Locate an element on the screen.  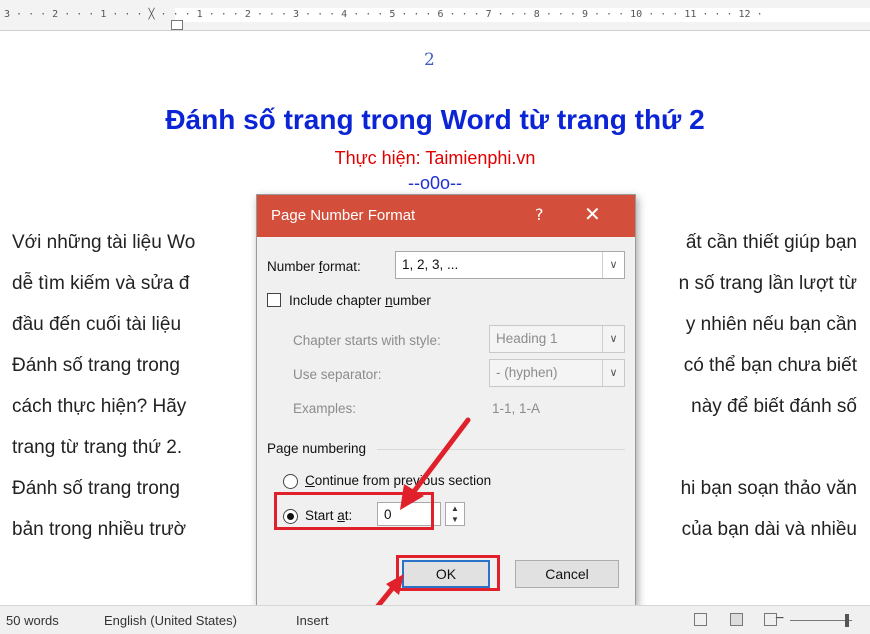
page-numbering-label: Page numbering is located at coordinates (317, 448).